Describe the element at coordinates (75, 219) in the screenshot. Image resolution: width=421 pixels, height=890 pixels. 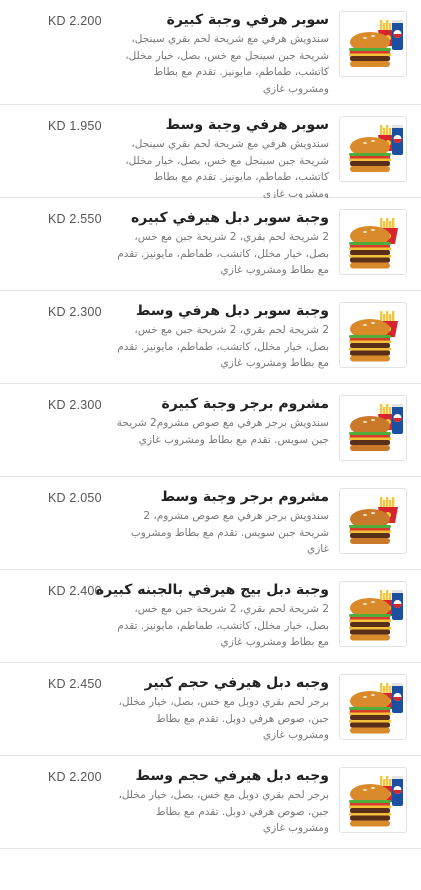
I see `item-price: KD 2.550` at that location.